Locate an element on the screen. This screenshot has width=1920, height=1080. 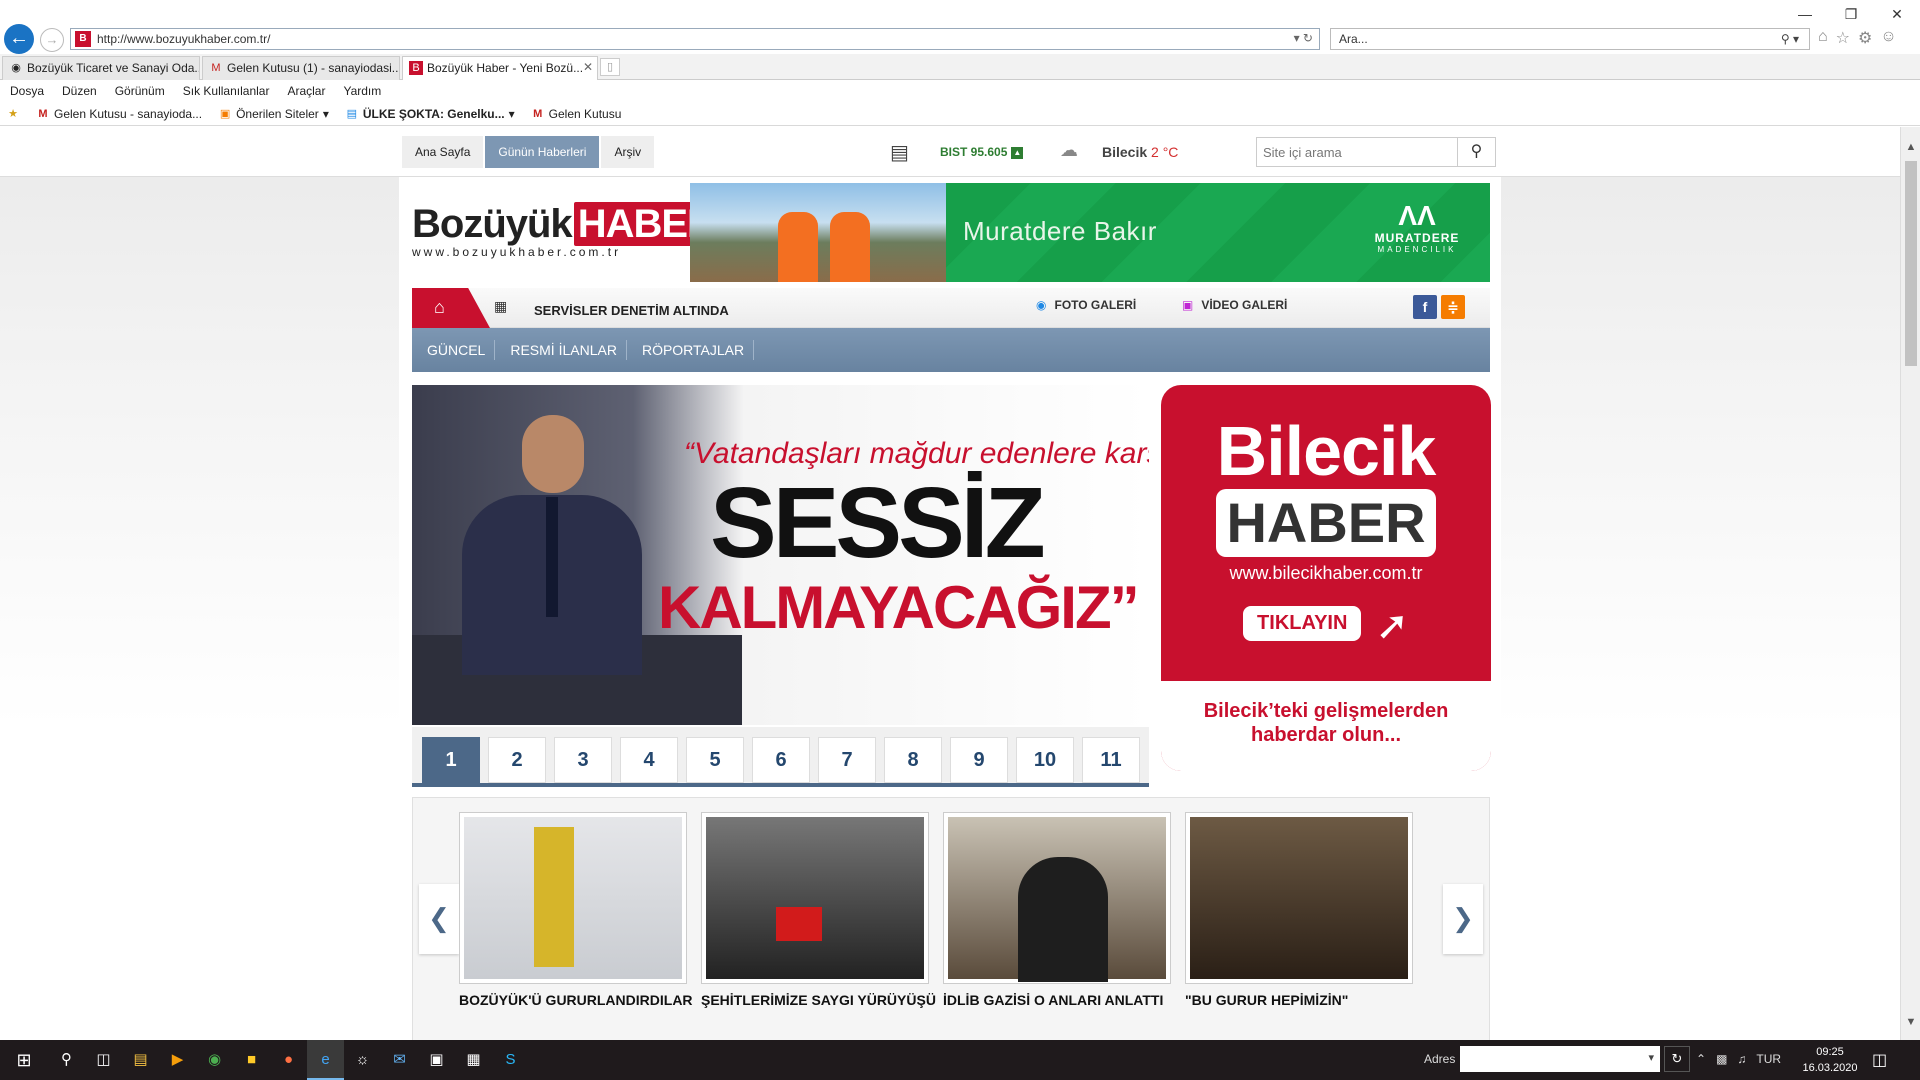
ad-cta-button: TIKLAYIN is located at coordinates (1302, 623).